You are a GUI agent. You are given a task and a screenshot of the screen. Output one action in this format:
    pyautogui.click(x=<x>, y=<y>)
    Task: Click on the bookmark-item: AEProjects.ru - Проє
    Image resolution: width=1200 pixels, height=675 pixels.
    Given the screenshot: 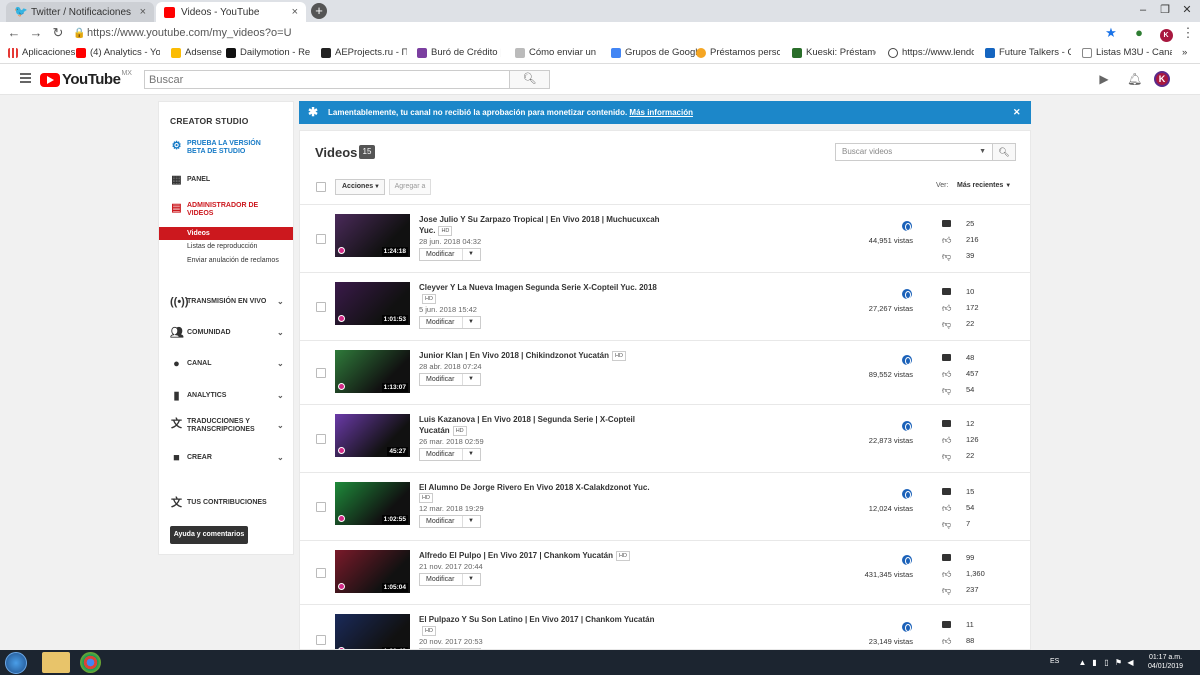 What is the action you would take?
    pyautogui.click(x=364, y=52)
    